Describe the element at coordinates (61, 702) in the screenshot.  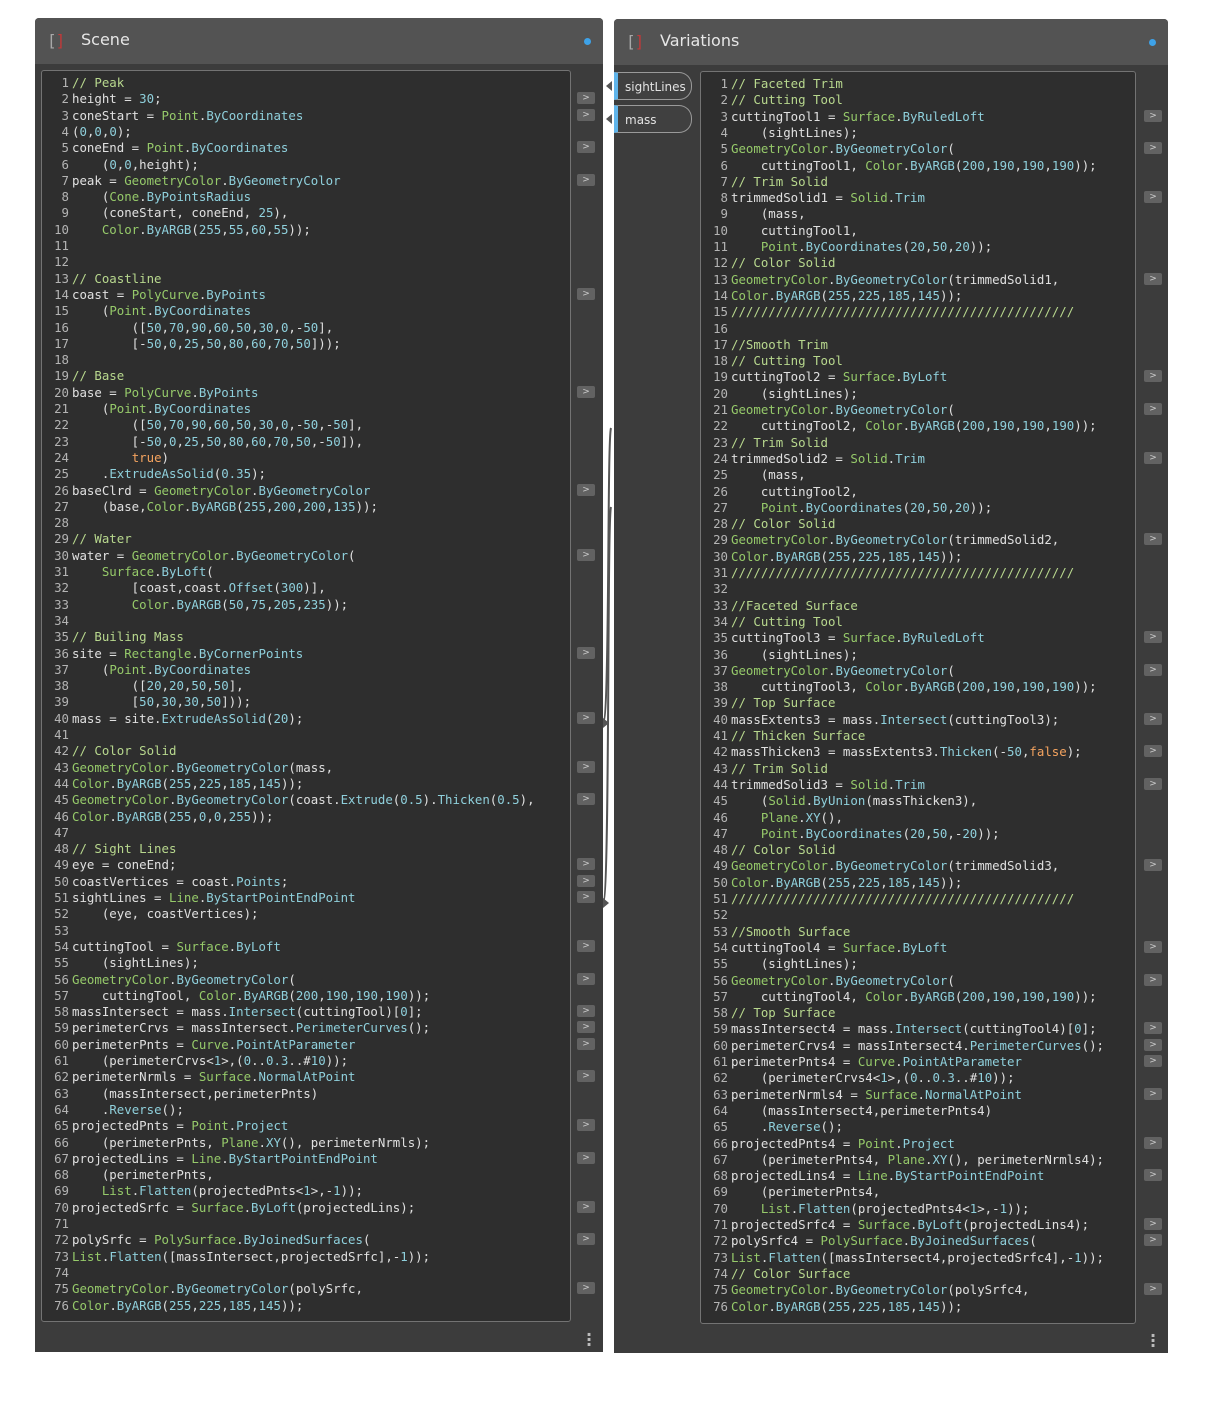
I see `line-number: 39` at that location.